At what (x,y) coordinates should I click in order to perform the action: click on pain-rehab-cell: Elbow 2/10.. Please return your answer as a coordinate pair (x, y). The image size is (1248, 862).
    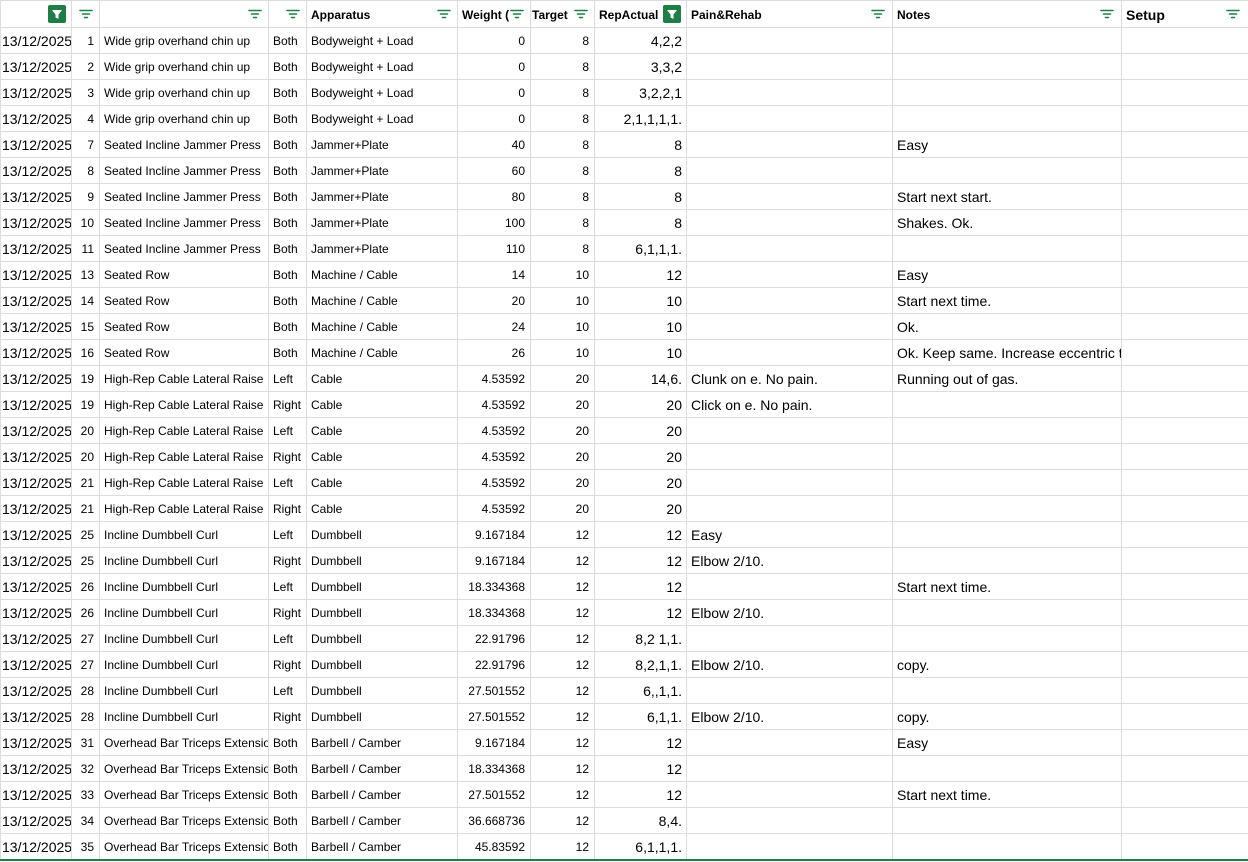
    Looking at the image, I should click on (789, 612).